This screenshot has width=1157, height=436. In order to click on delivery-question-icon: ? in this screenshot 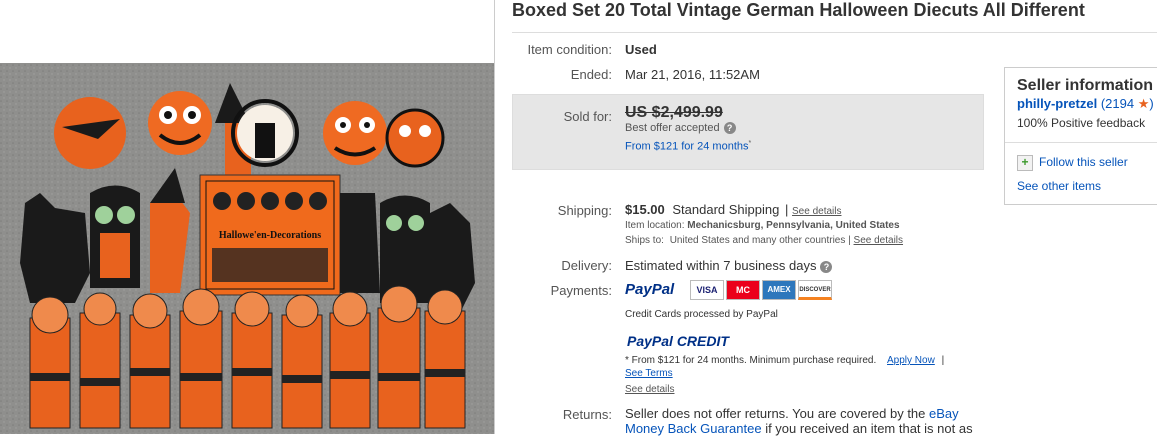, I will do `click(826, 266)`.